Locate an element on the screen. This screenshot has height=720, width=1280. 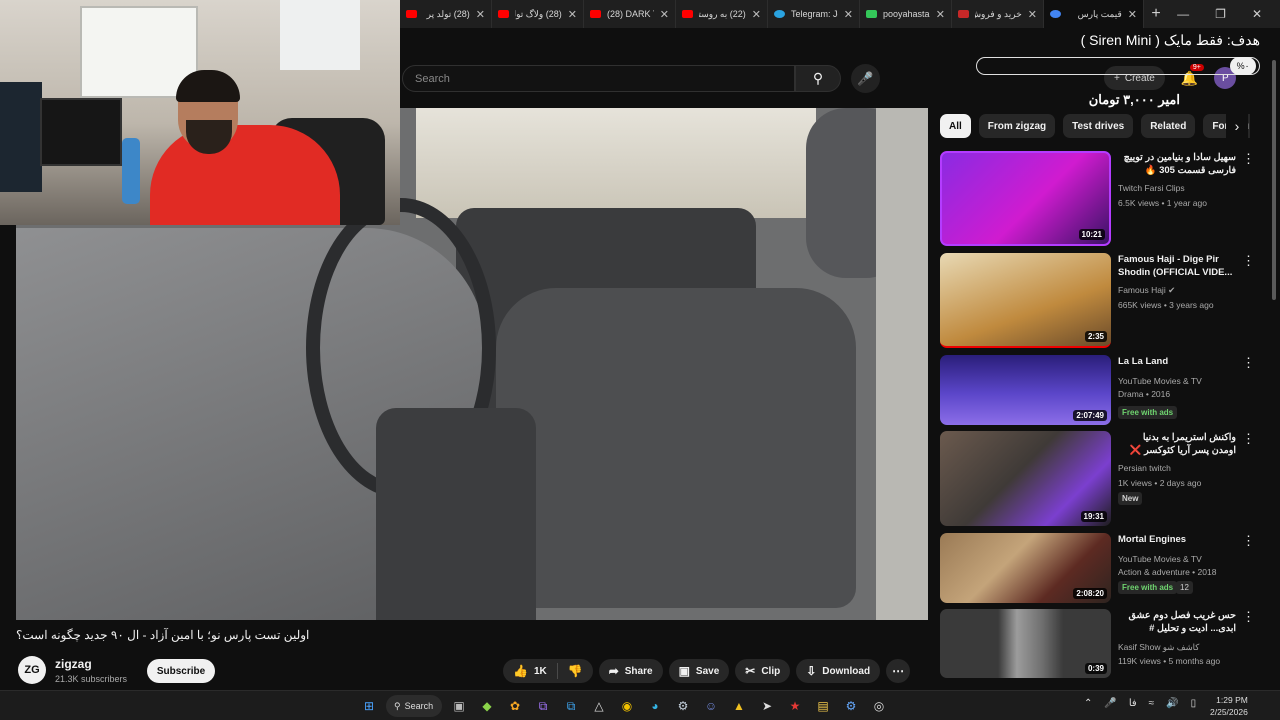
chip-test-drives: Test drives is located at coordinates (1098, 126).